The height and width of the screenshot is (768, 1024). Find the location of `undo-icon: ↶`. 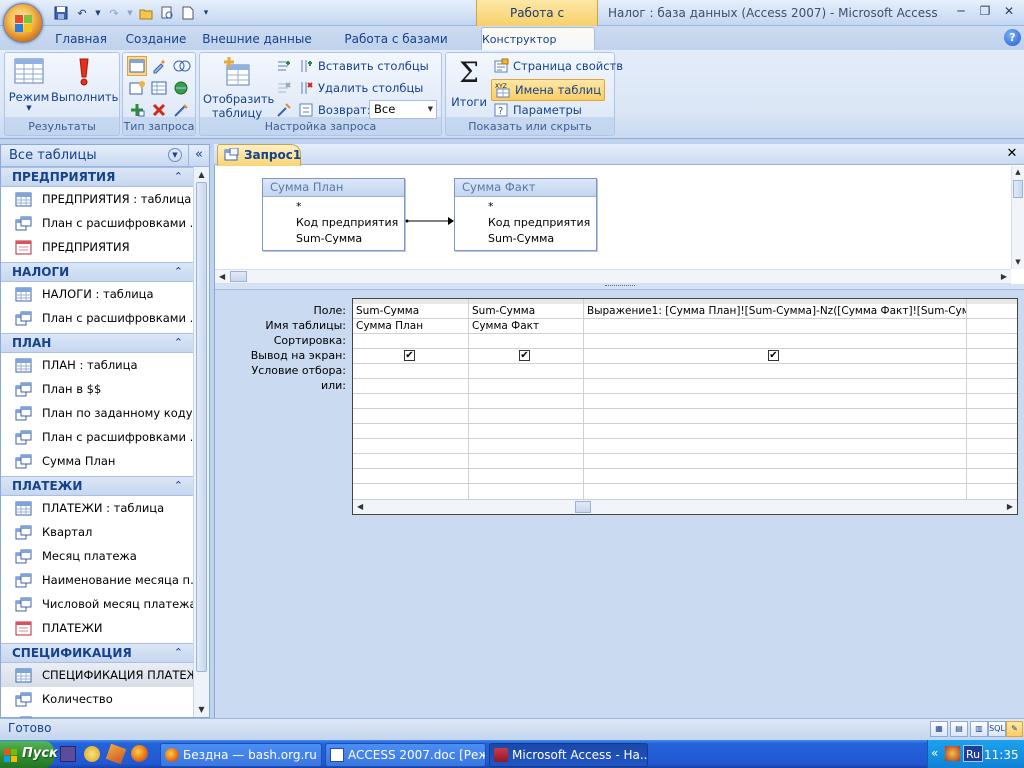

undo-icon: ↶ is located at coordinates (82, 13).